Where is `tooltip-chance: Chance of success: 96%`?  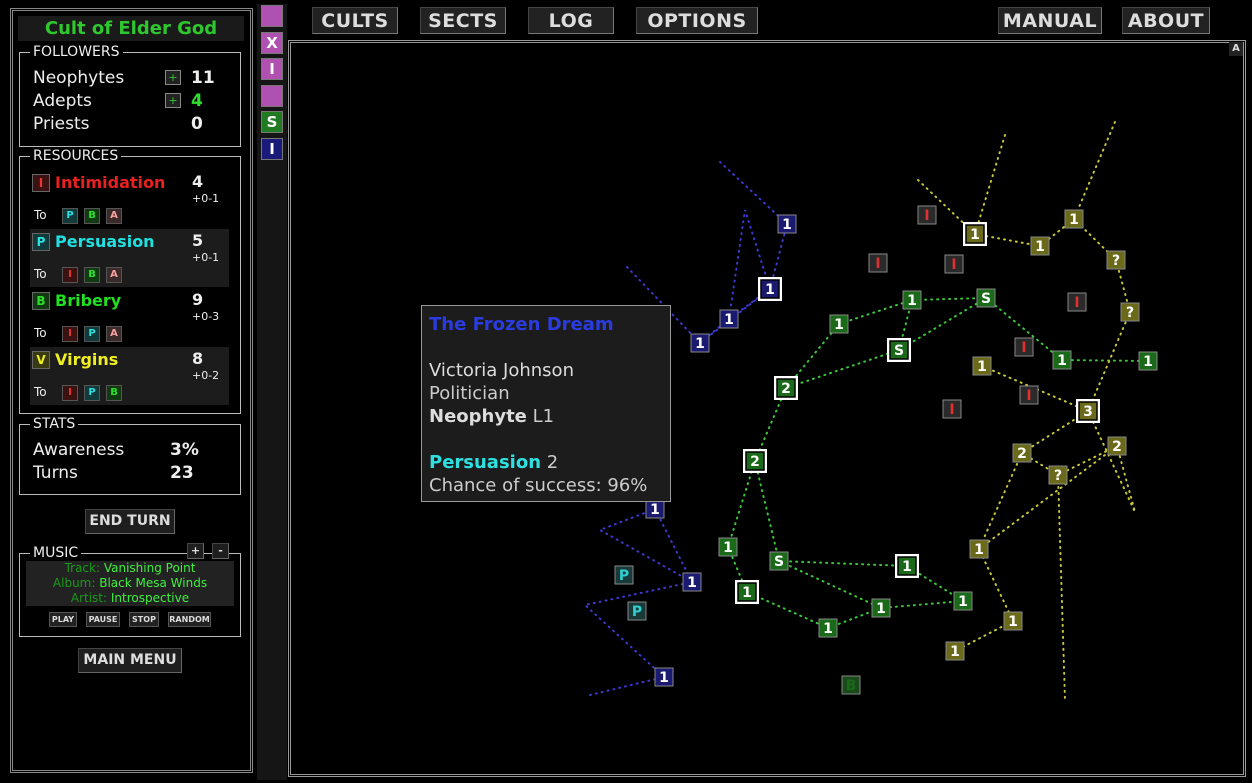
tooltip-chance: Chance of success: 96% is located at coordinates (538, 485).